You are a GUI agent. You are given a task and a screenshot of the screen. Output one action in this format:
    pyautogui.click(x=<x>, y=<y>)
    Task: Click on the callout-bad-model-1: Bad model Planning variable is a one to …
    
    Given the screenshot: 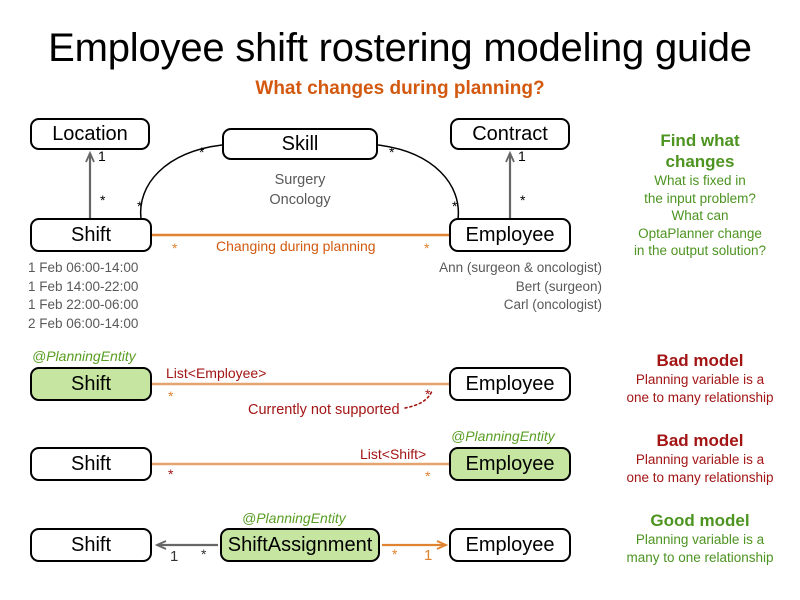 What is the action you would take?
    pyautogui.click(x=700, y=378)
    